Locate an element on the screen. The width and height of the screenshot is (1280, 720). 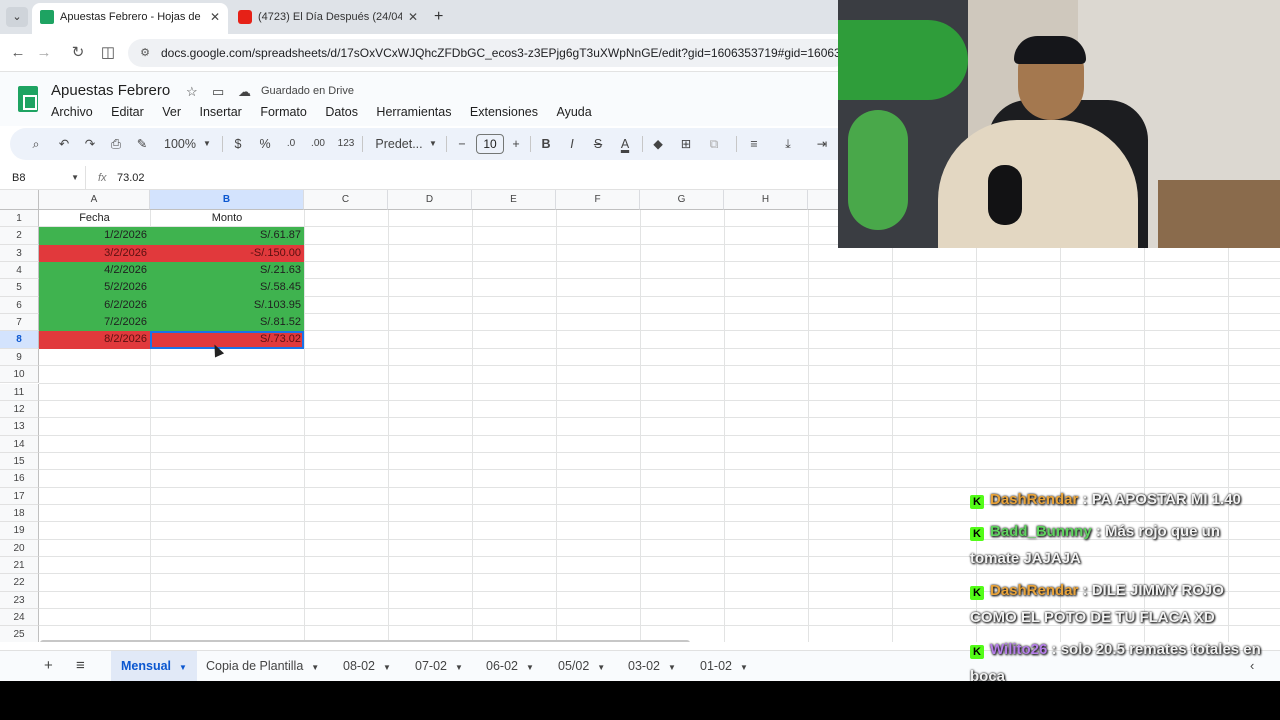
table-cell-fecha: 6/2/2026 is located at coordinates (94, 305).